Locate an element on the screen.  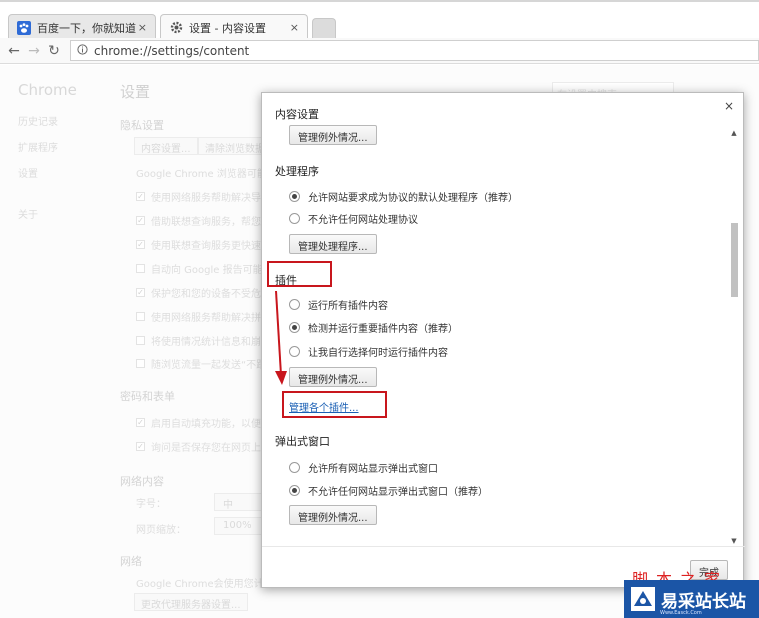
gear-icon is located at coordinates (176, 28).